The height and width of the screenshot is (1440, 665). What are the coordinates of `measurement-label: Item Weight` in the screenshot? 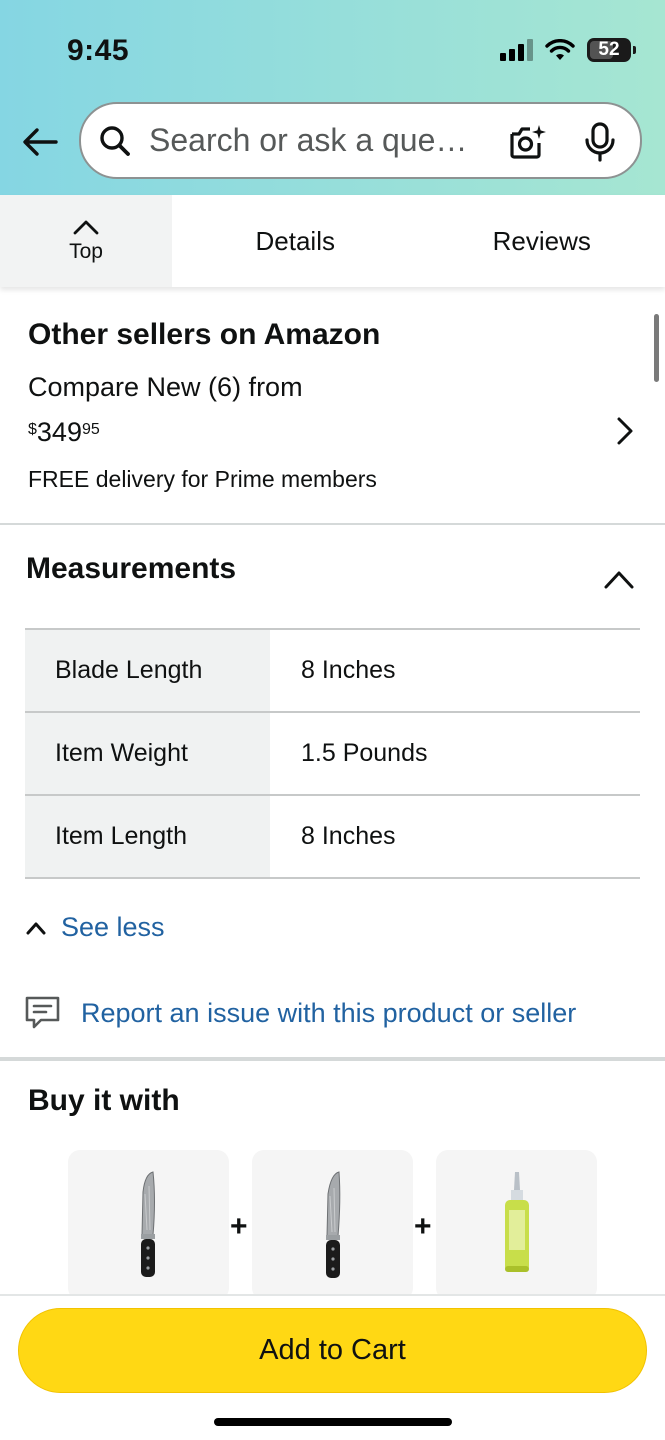 It's located at (147, 753).